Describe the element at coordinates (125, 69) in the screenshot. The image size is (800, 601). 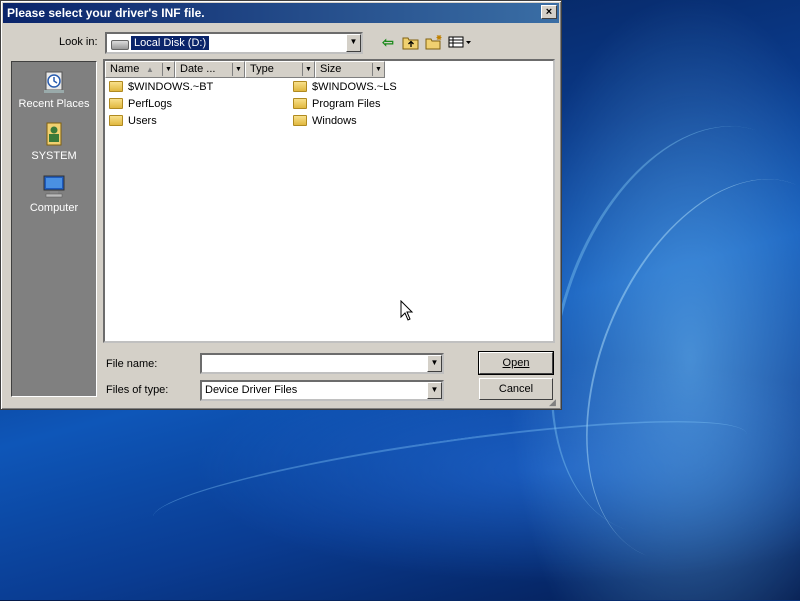
I see `column-label: Name` at that location.